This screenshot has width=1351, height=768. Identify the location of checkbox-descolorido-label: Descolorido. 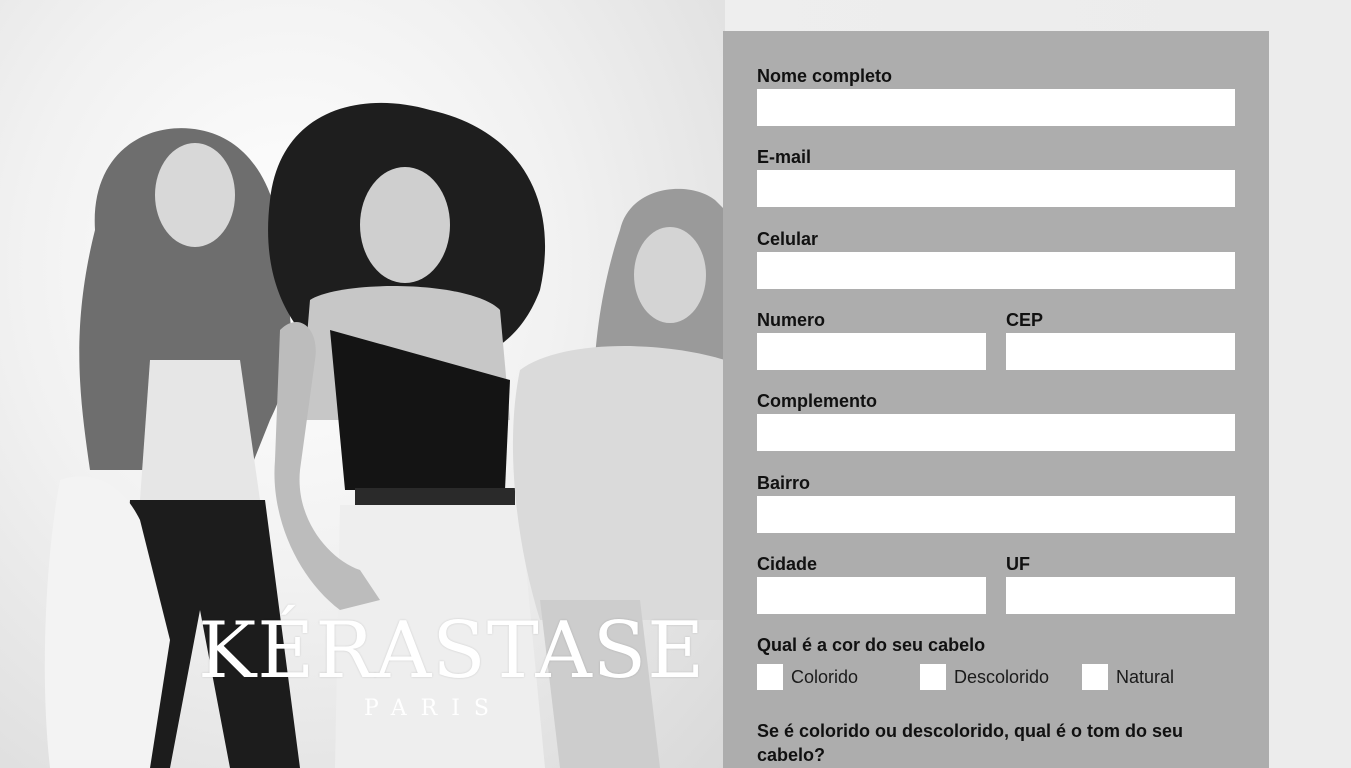
(1002, 676).